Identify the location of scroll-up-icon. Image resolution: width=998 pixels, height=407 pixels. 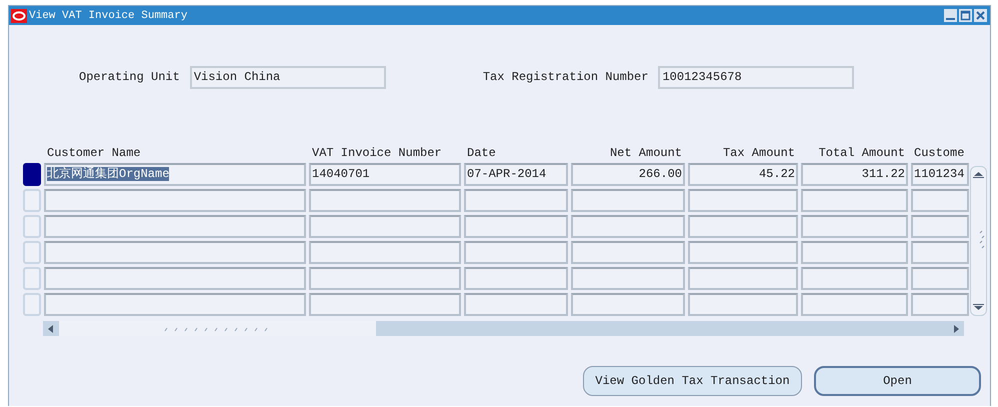
(978, 174).